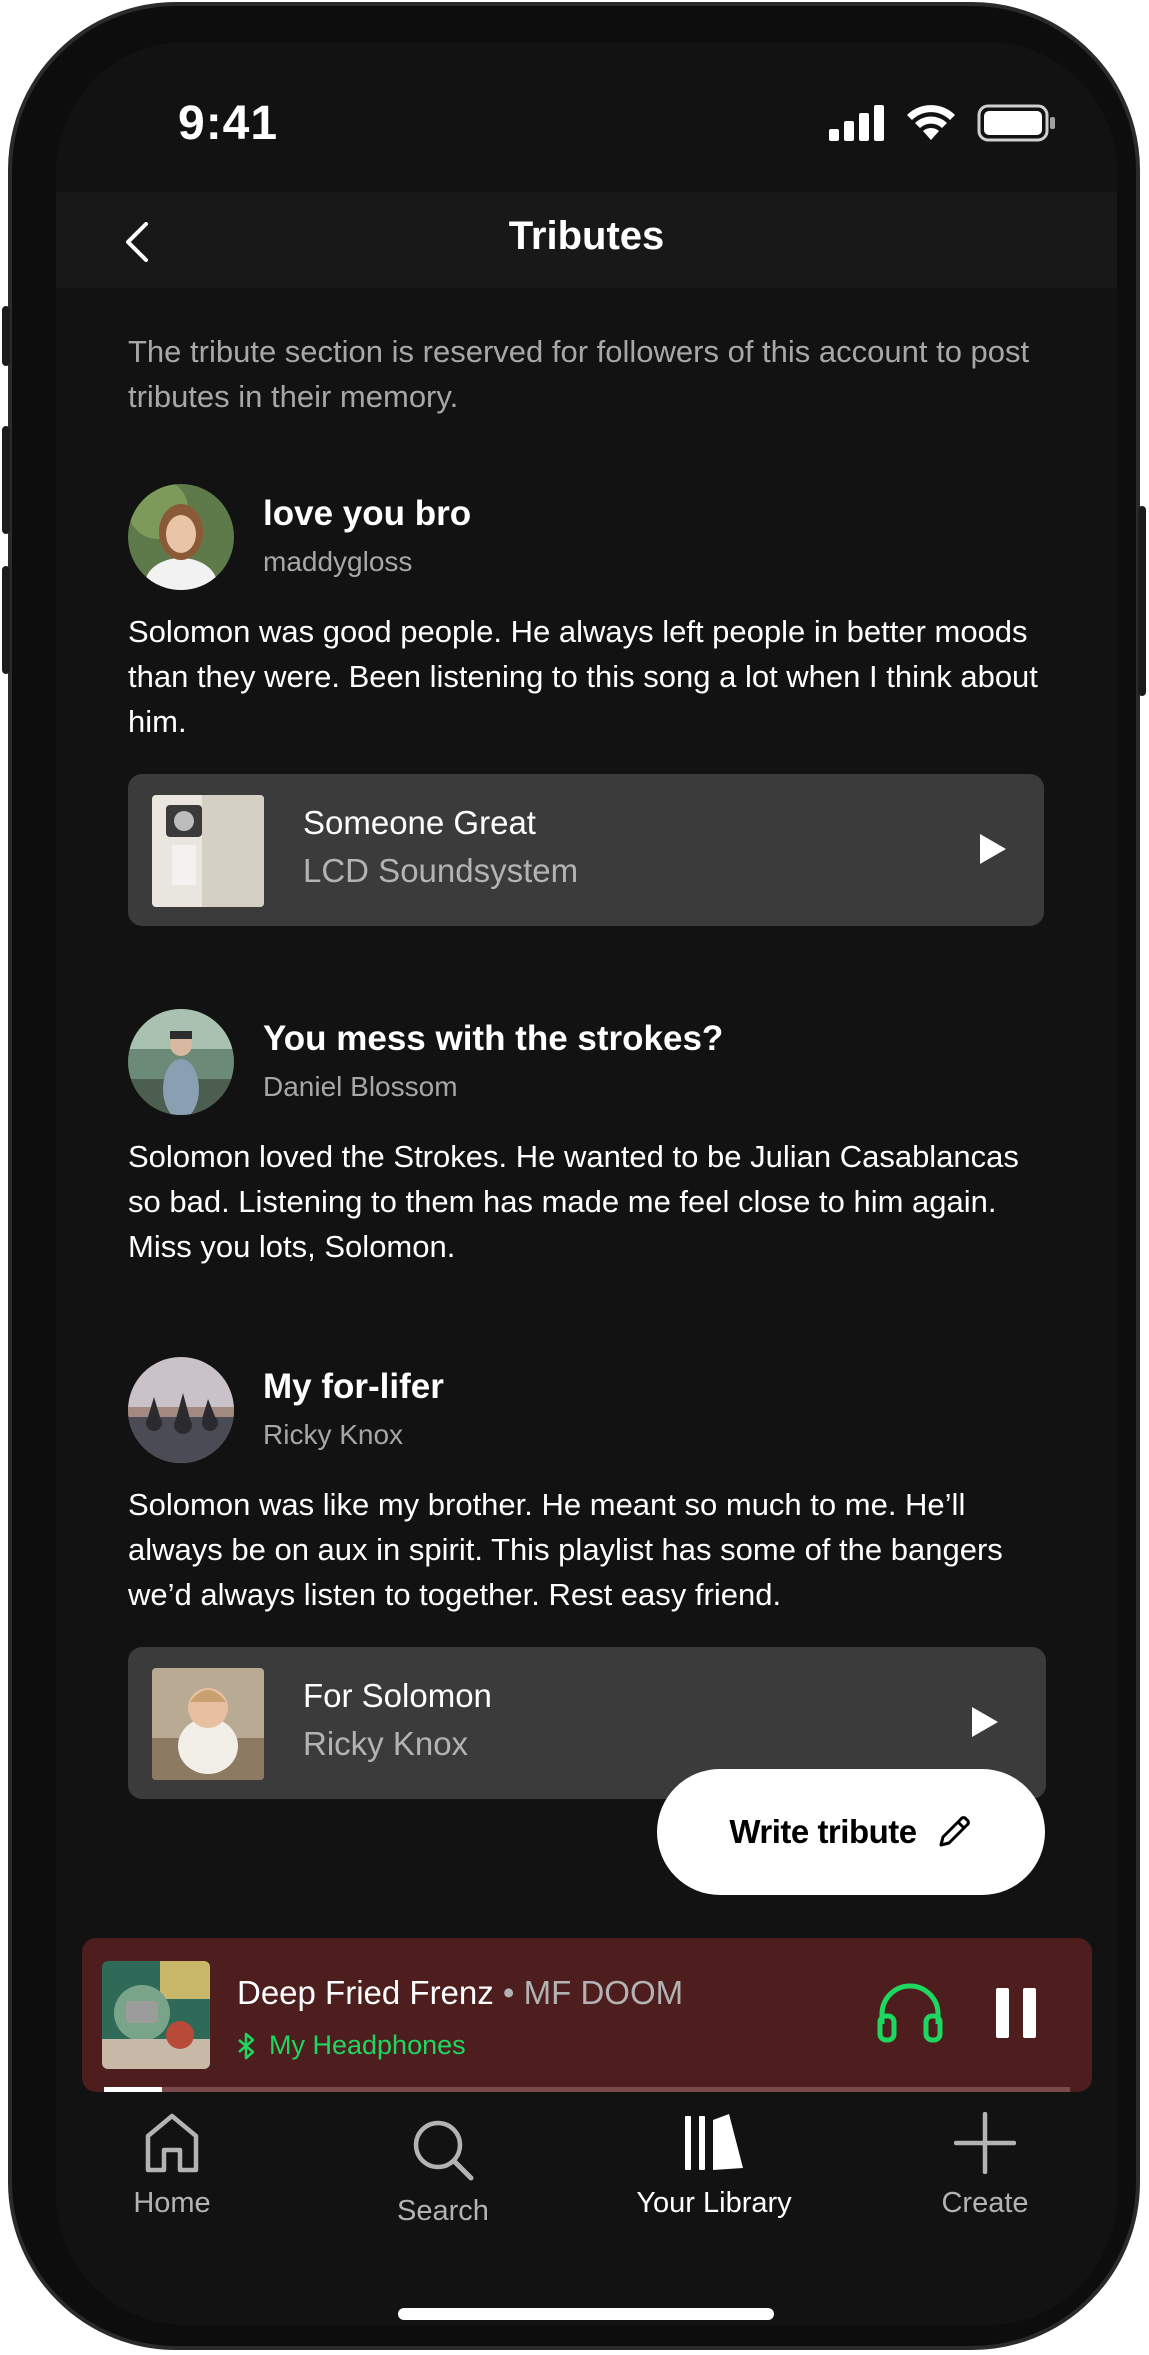 This screenshot has width=1149, height=2355. I want to click on device-name: My Headphones, so click(367, 2045).